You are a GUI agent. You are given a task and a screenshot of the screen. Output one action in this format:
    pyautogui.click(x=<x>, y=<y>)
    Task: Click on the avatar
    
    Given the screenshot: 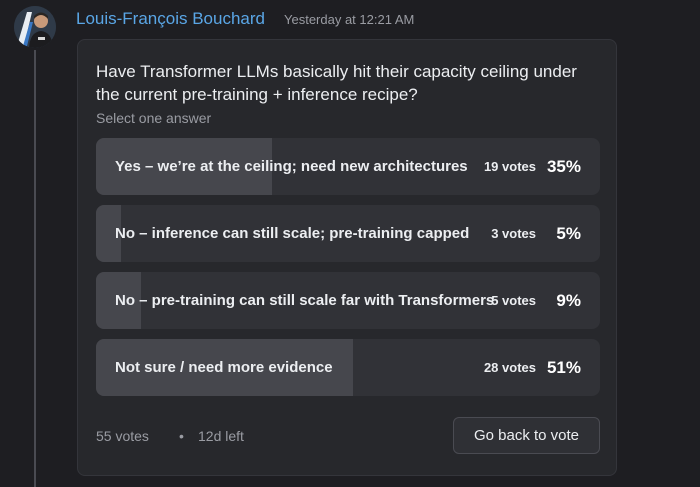 What is the action you would take?
    pyautogui.click(x=35, y=27)
    